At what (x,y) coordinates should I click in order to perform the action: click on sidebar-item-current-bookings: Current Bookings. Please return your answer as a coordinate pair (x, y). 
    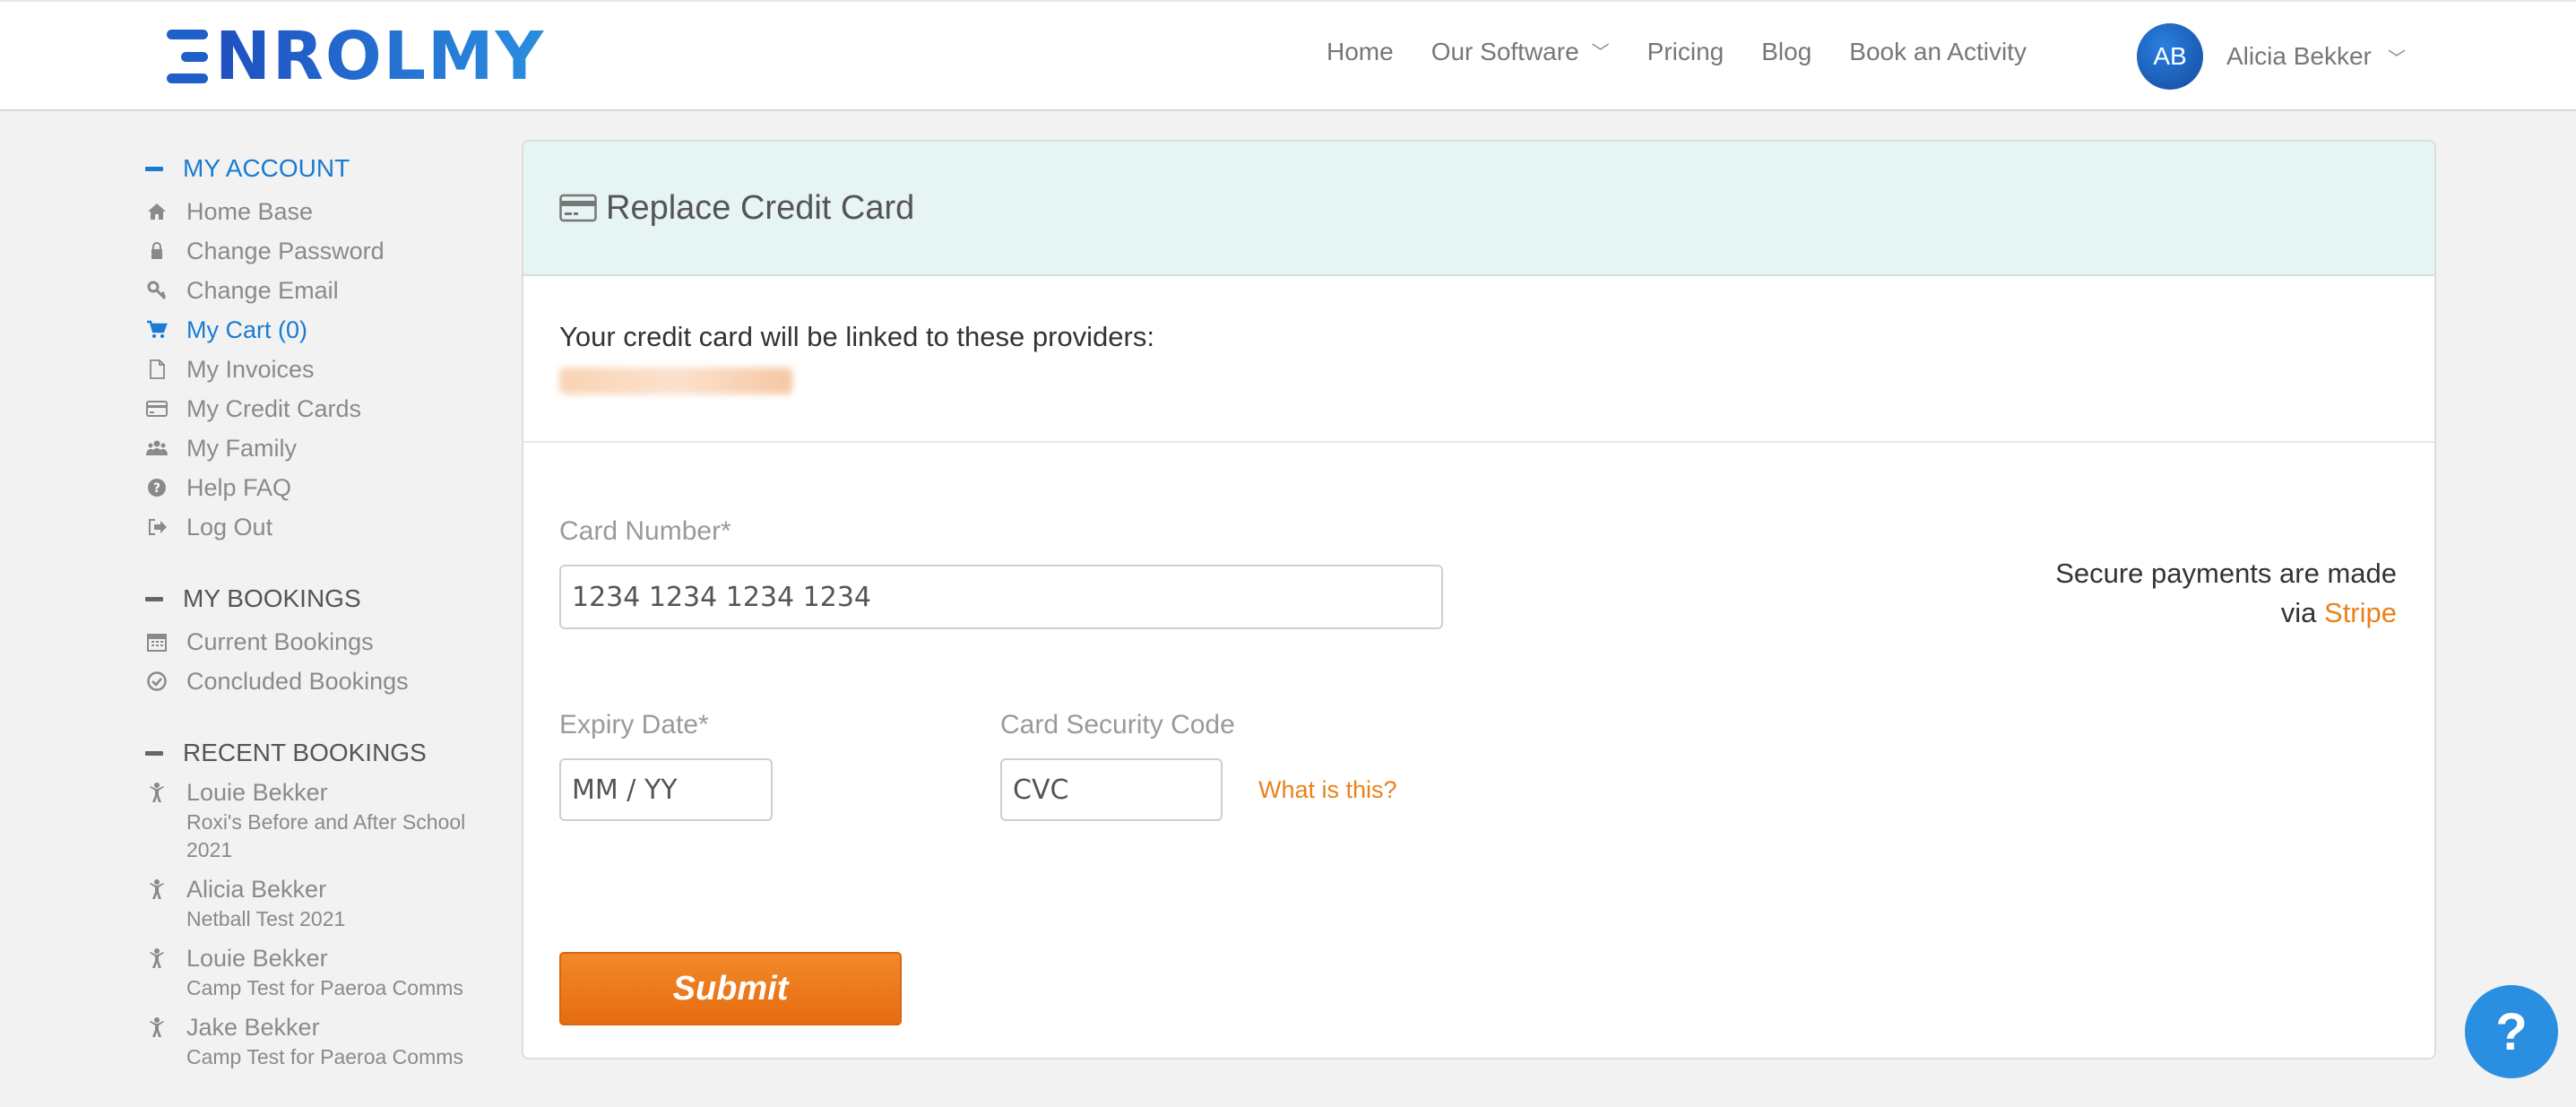
    Looking at the image, I should click on (324, 642).